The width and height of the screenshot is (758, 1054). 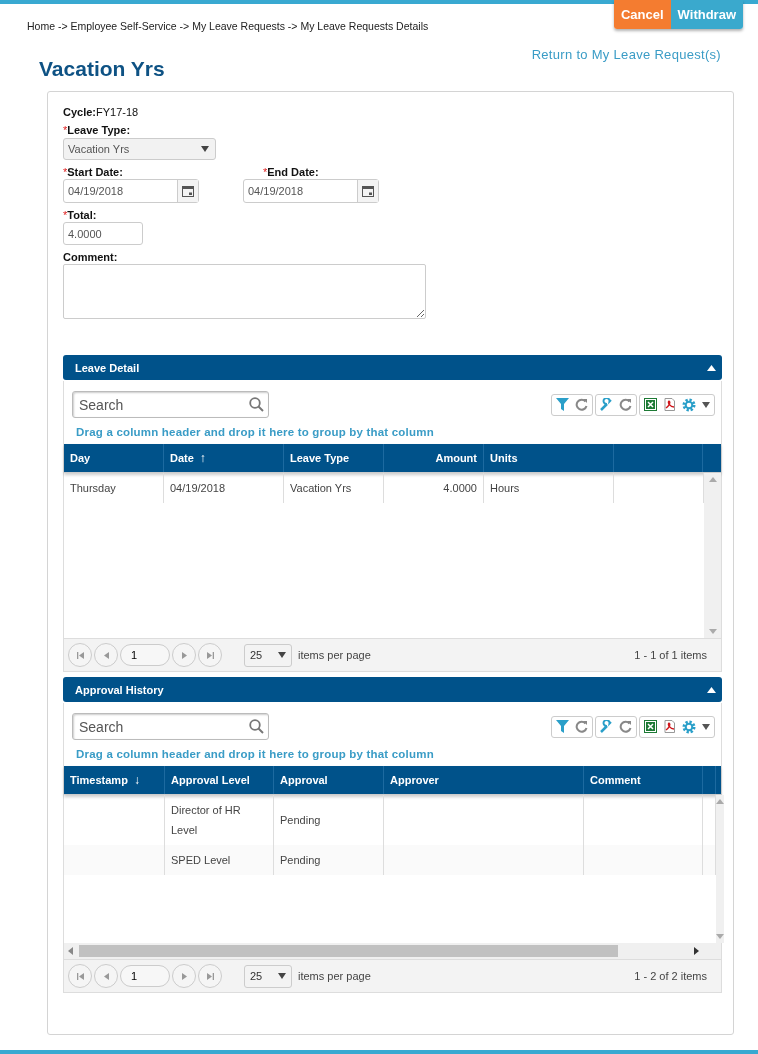 I want to click on leave-type-dropdown: Vacation Yrs, so click(x=139, y=149).